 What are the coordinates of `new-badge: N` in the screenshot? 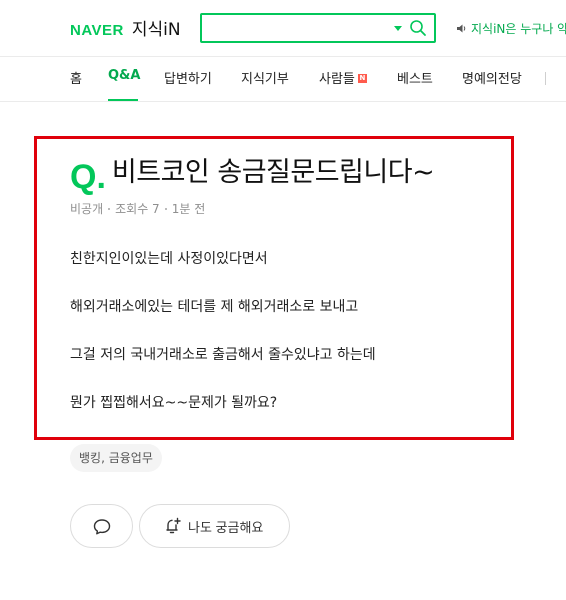 It's located at (362, 78).